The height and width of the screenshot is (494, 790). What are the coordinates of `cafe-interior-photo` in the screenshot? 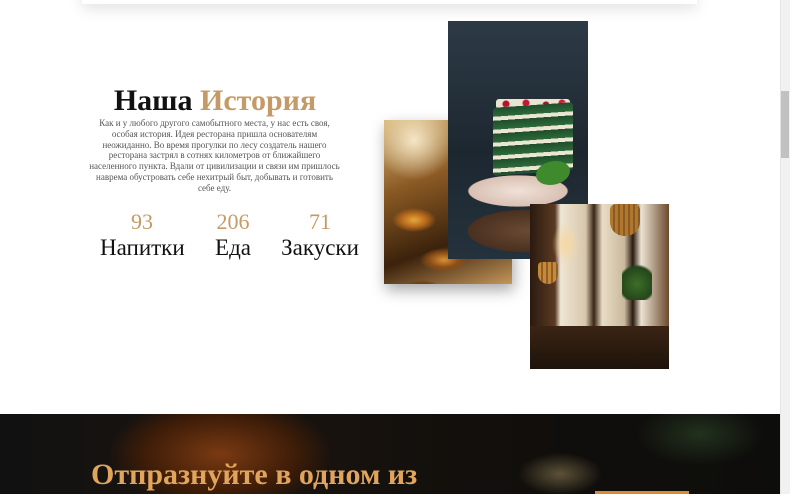 It's located at (599, 286).